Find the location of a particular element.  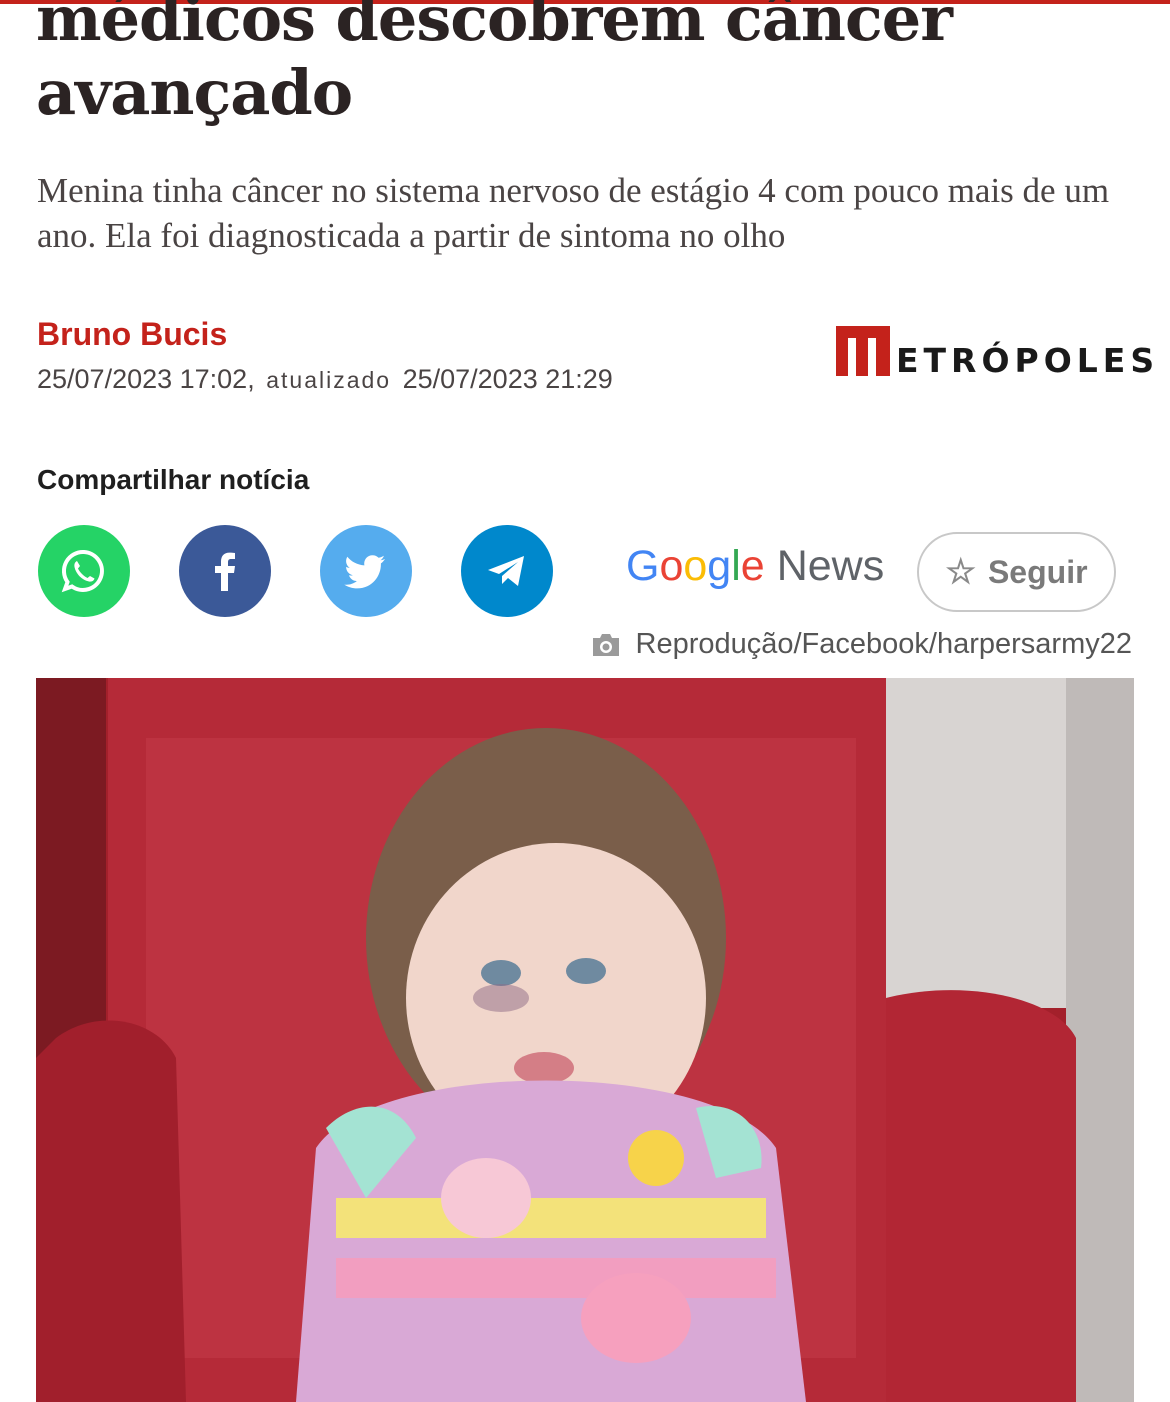

follow-label: Seguir is located at coordinates (1037, 571).